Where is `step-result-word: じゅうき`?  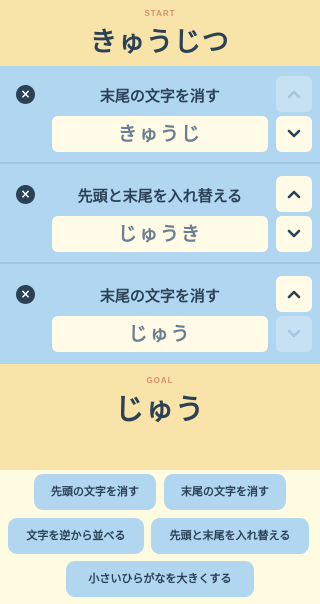
step-result-word: じゅうき is located at coordinates (160, 234).